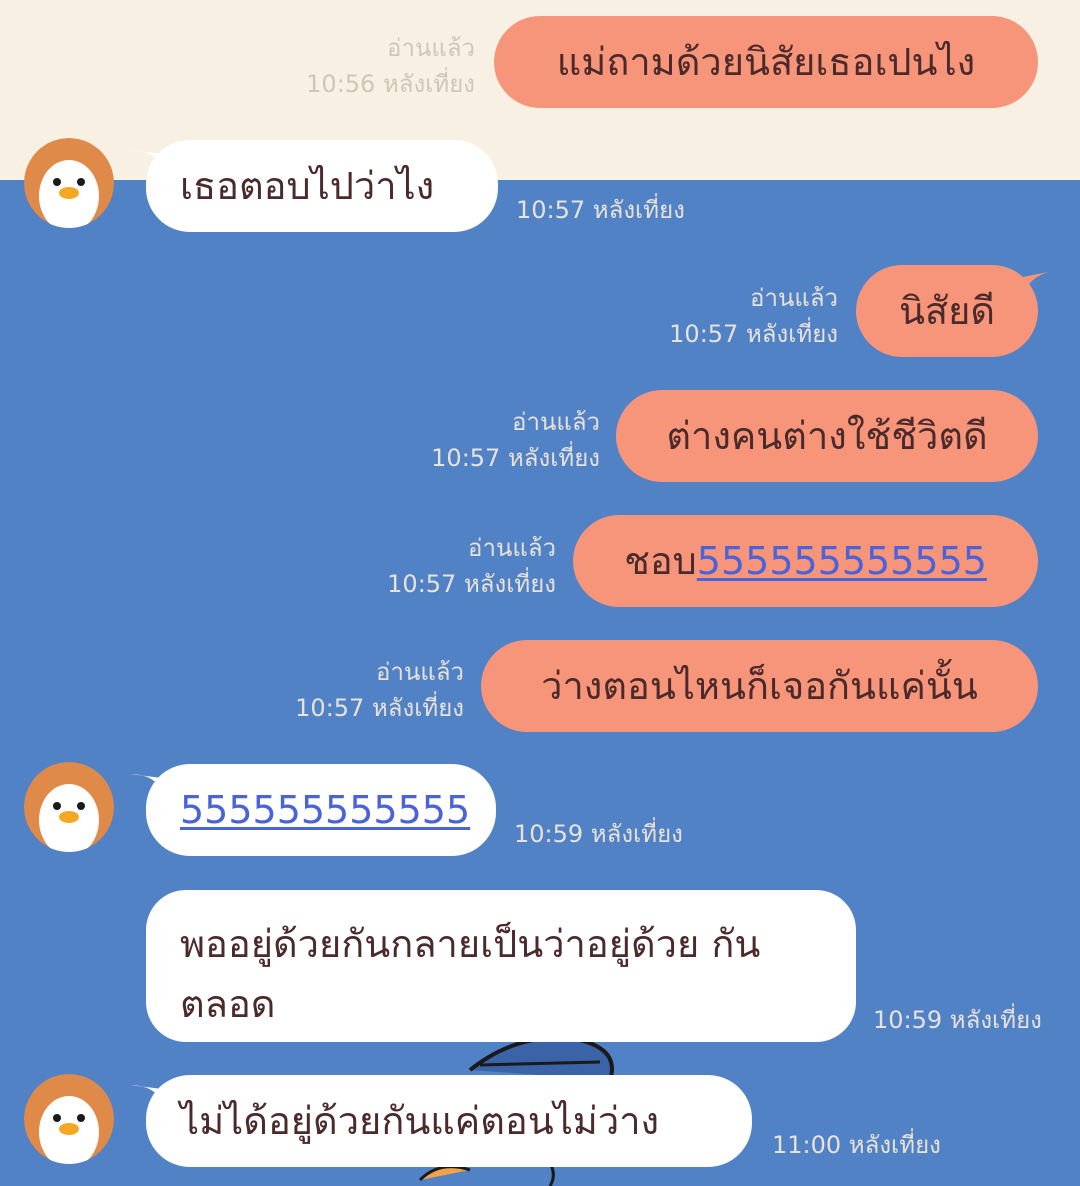 The height and width of the screenshot is (1186, 1080). I want to click on incoming-message-bubble: เธอตอบไปว่าไง, so click(322, 186).